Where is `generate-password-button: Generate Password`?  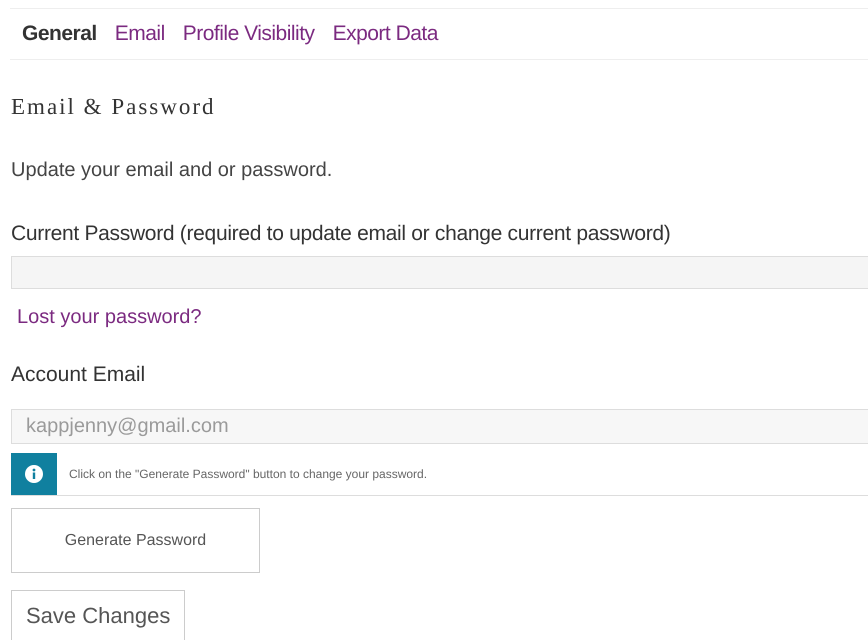
generate-password-button: Generate Password is located at coordinates (135, 540).